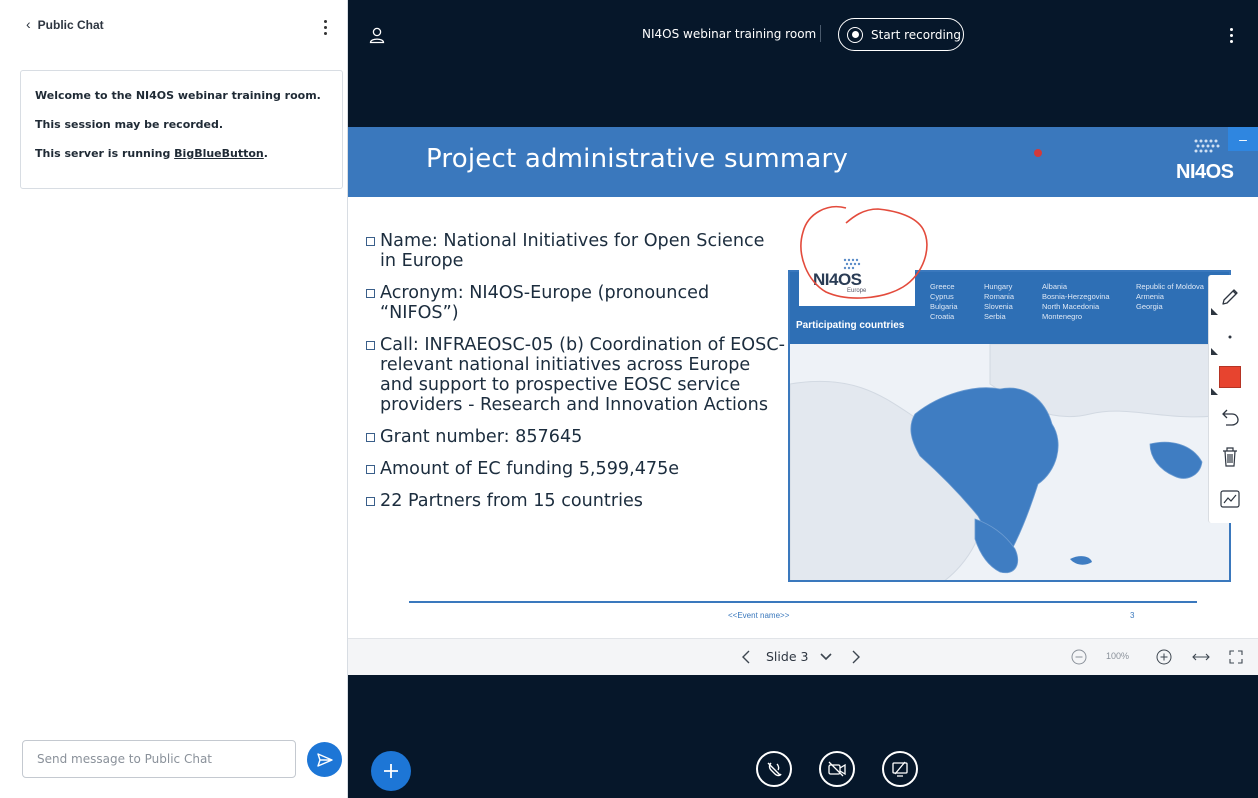  I want to click on bigbluebutton-link: BigBlueButton, so click(219, 153).